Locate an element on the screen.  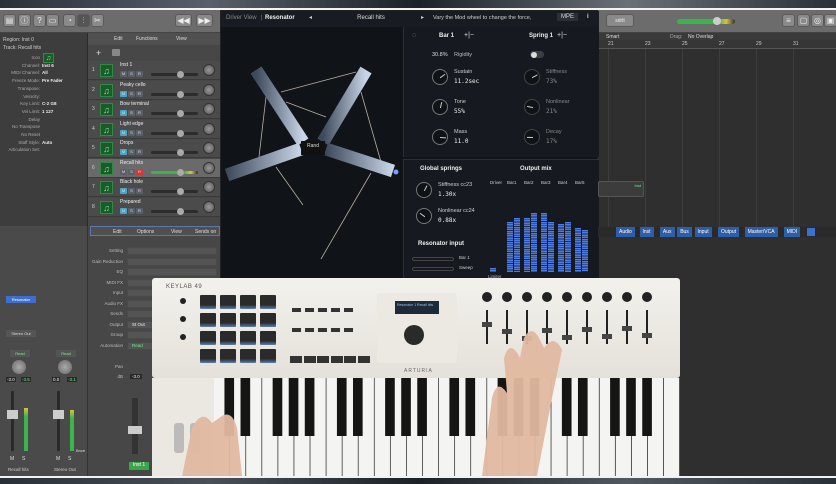
track-name: Bow terminal is located at coordinates (134, 104).